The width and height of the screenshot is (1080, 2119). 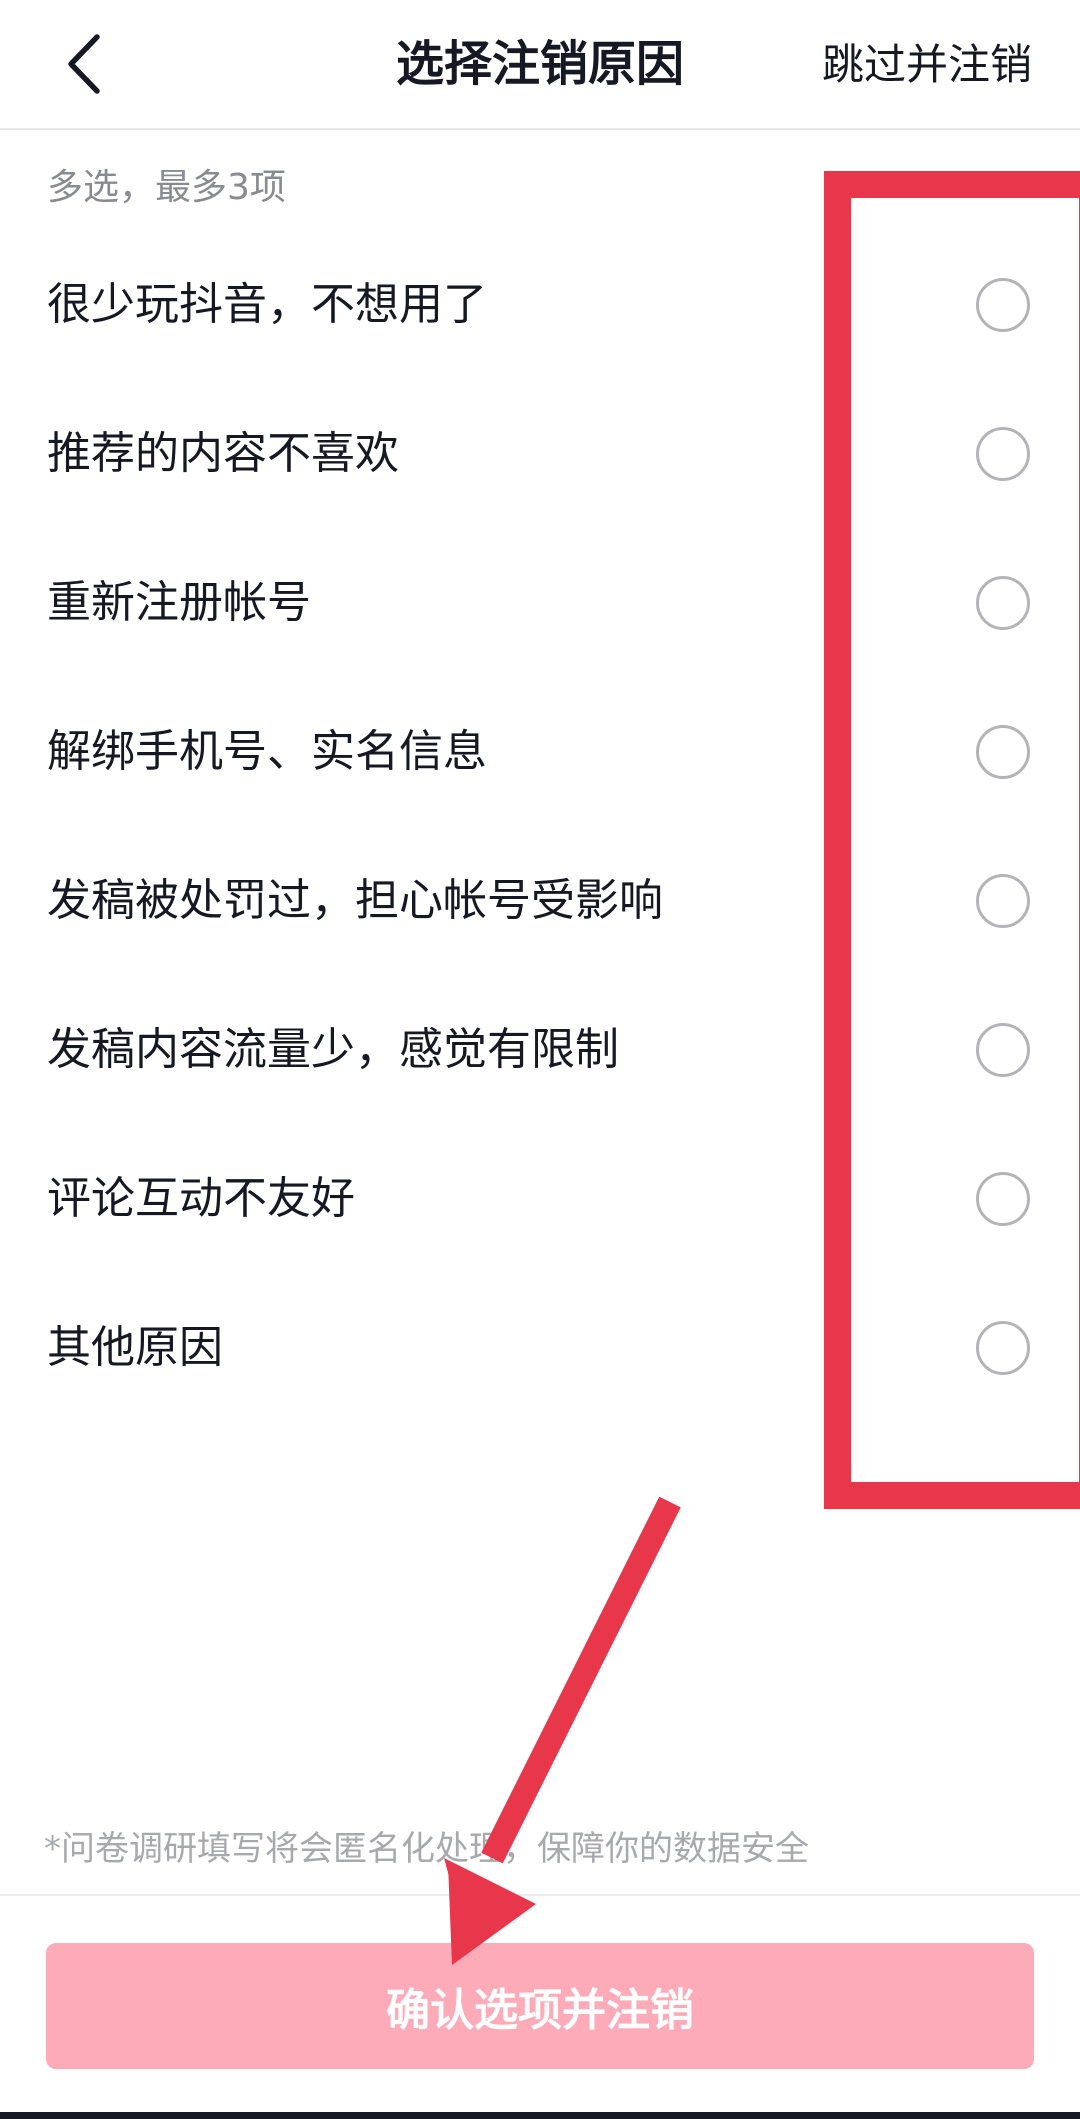 I want to click on confirm-and-cancel-button: 确认选项并注销, so click(x=540, y=2006).